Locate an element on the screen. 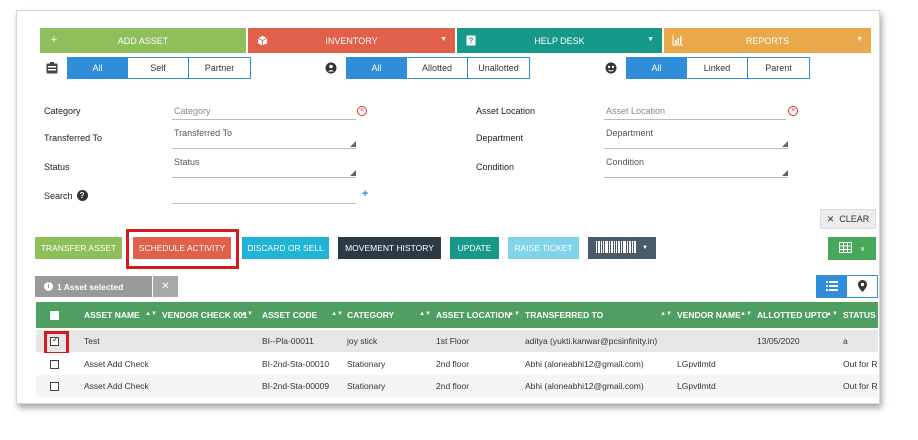 This screenshot has height=440, width=918. department-value: Department is located at coordinates (630, 133).